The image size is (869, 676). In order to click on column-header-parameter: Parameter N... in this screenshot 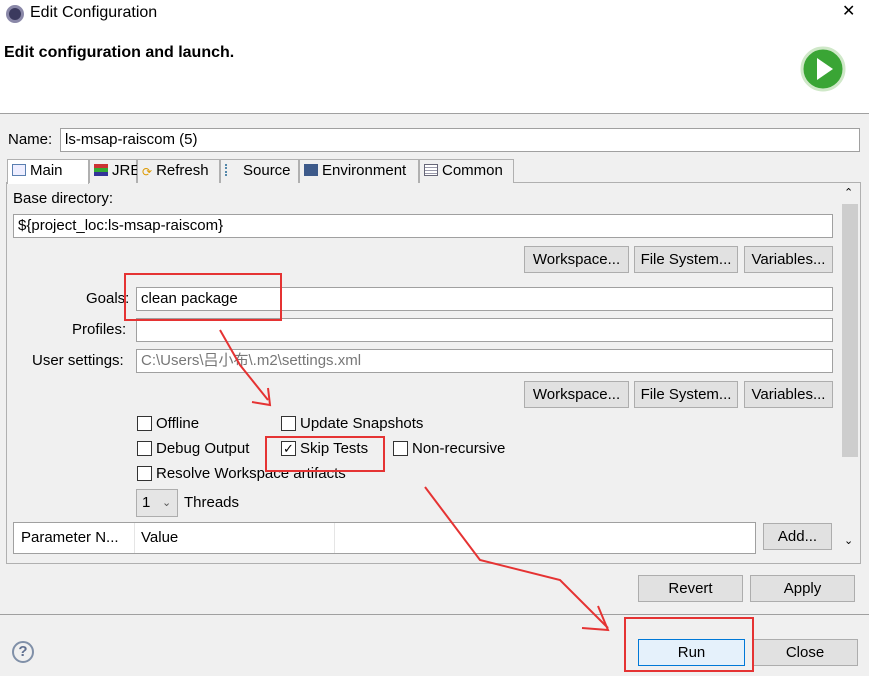, I will do `click(70, 538)`.